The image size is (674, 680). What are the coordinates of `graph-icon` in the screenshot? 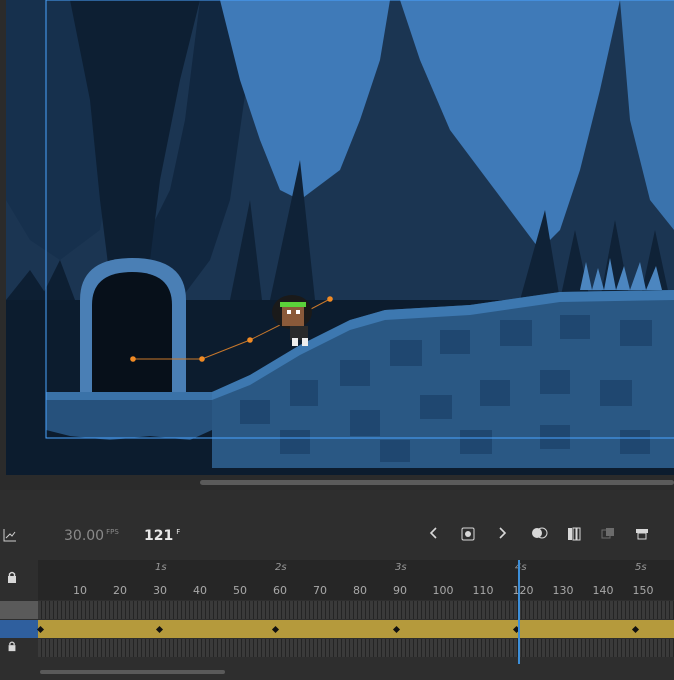 It's located at (10, 537).